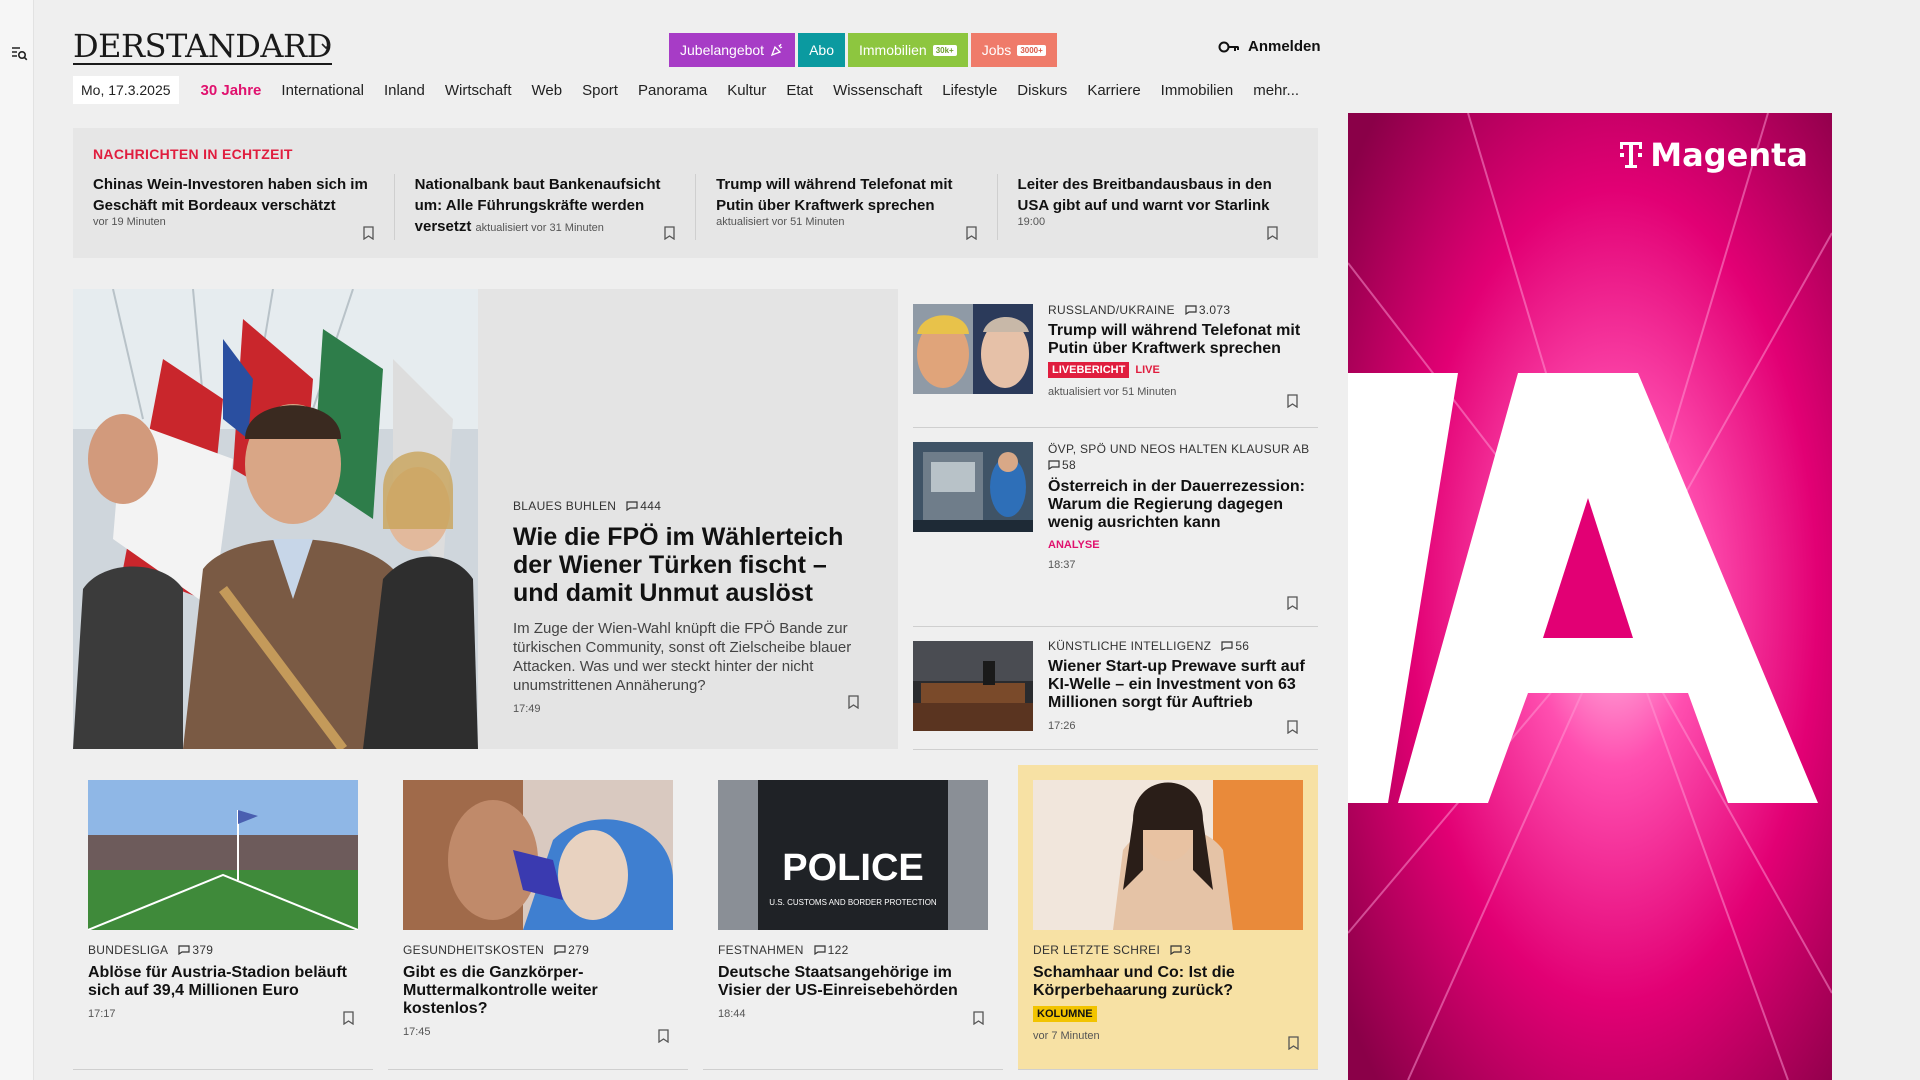 This screenshot has height=1080, width=1920. Describe the element at coordinates (1235, 646) in the screenshot. I see `comment-count: 56` at that location.